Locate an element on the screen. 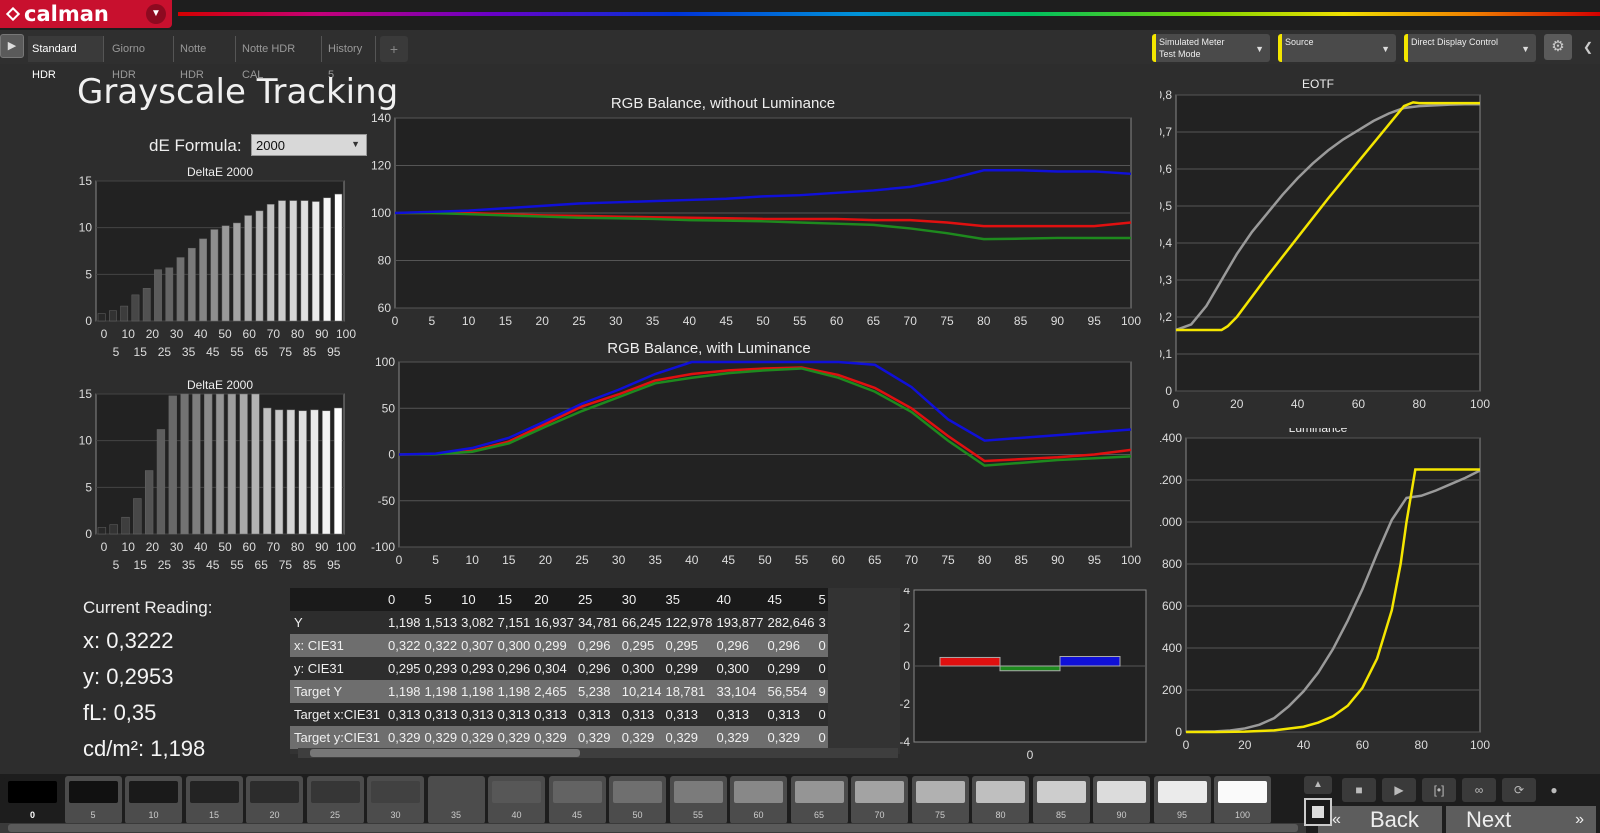 The width and height of the screenshot is (1600, 833). x-tick-label: 25 is located at coordinates (165, 565).